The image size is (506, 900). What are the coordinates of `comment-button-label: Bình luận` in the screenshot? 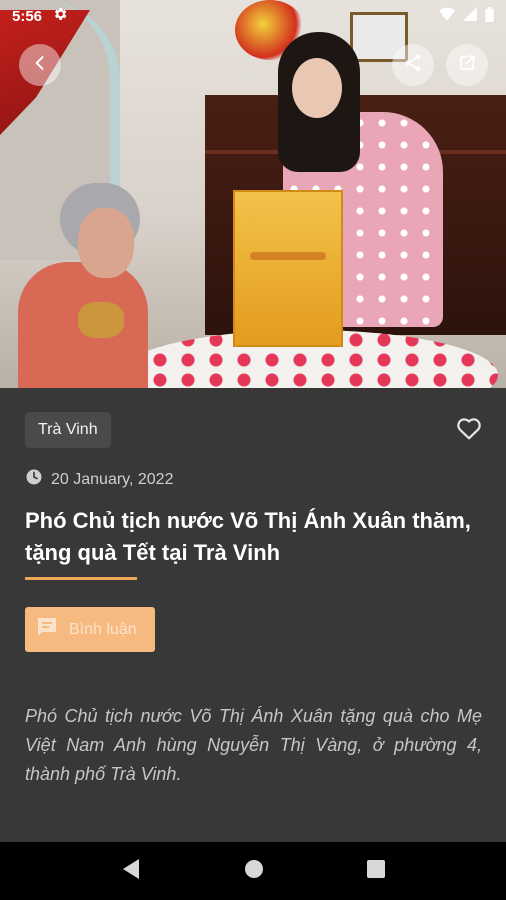 It's located at (103, 629).